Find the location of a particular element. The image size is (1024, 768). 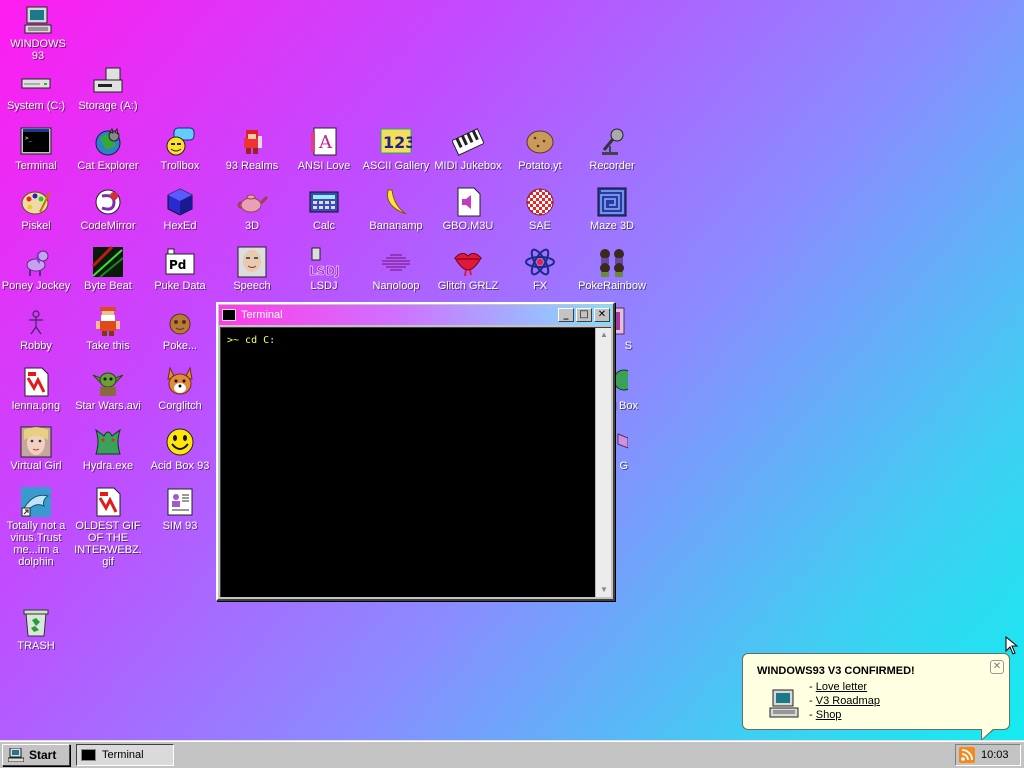

desktop-icon-nanoloop: Nanoloop is located at coordinates (396, 269).